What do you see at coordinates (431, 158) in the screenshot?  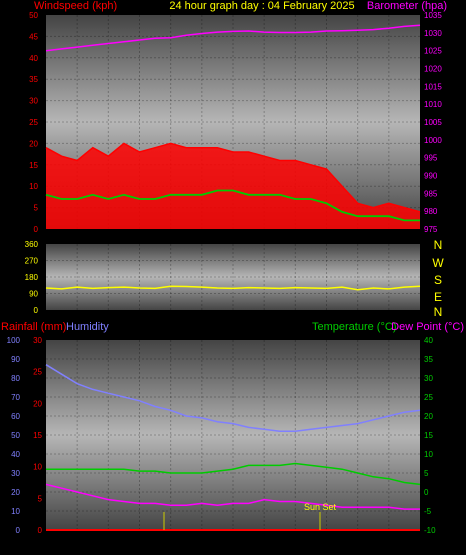 I see `barometer-tick-label: 995` at bounding box center [431, 158].